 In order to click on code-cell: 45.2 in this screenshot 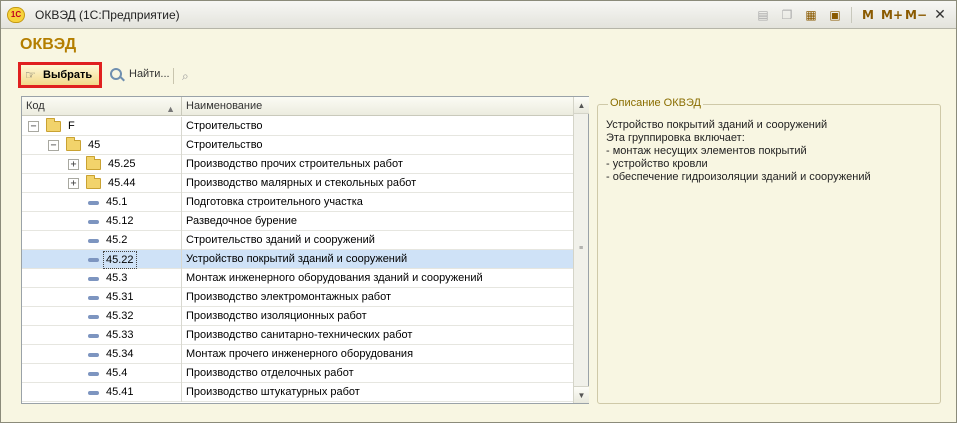, I will do `click(102, 240)`.